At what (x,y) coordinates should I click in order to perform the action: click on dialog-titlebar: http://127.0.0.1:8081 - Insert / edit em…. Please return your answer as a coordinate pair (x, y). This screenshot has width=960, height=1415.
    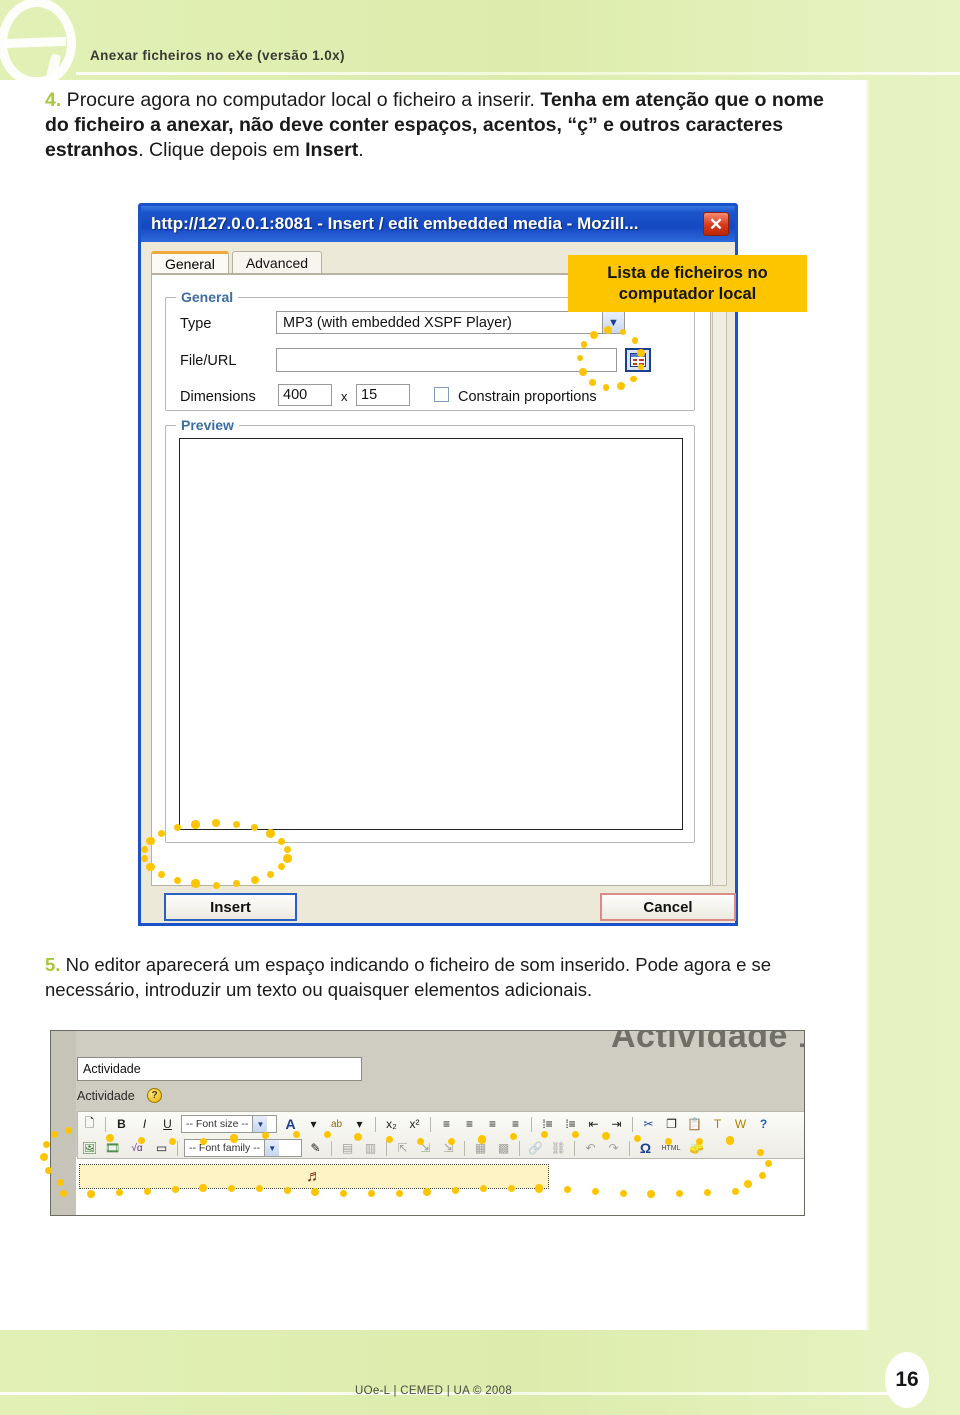
    Looking at the image, I should click on (438, 224).